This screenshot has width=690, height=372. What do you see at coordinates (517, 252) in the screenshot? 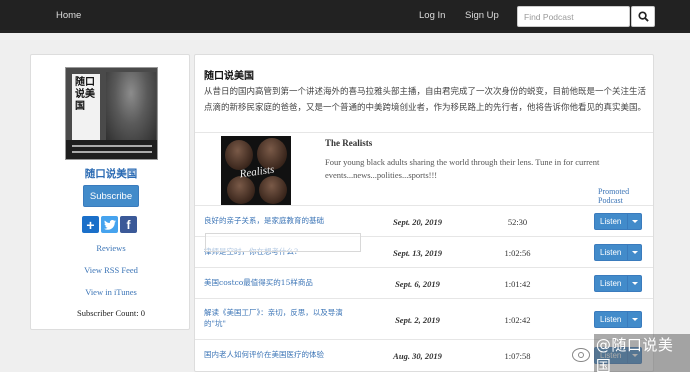
I see `episode-duration: 1:02:56` at bounding box center [517, 252].